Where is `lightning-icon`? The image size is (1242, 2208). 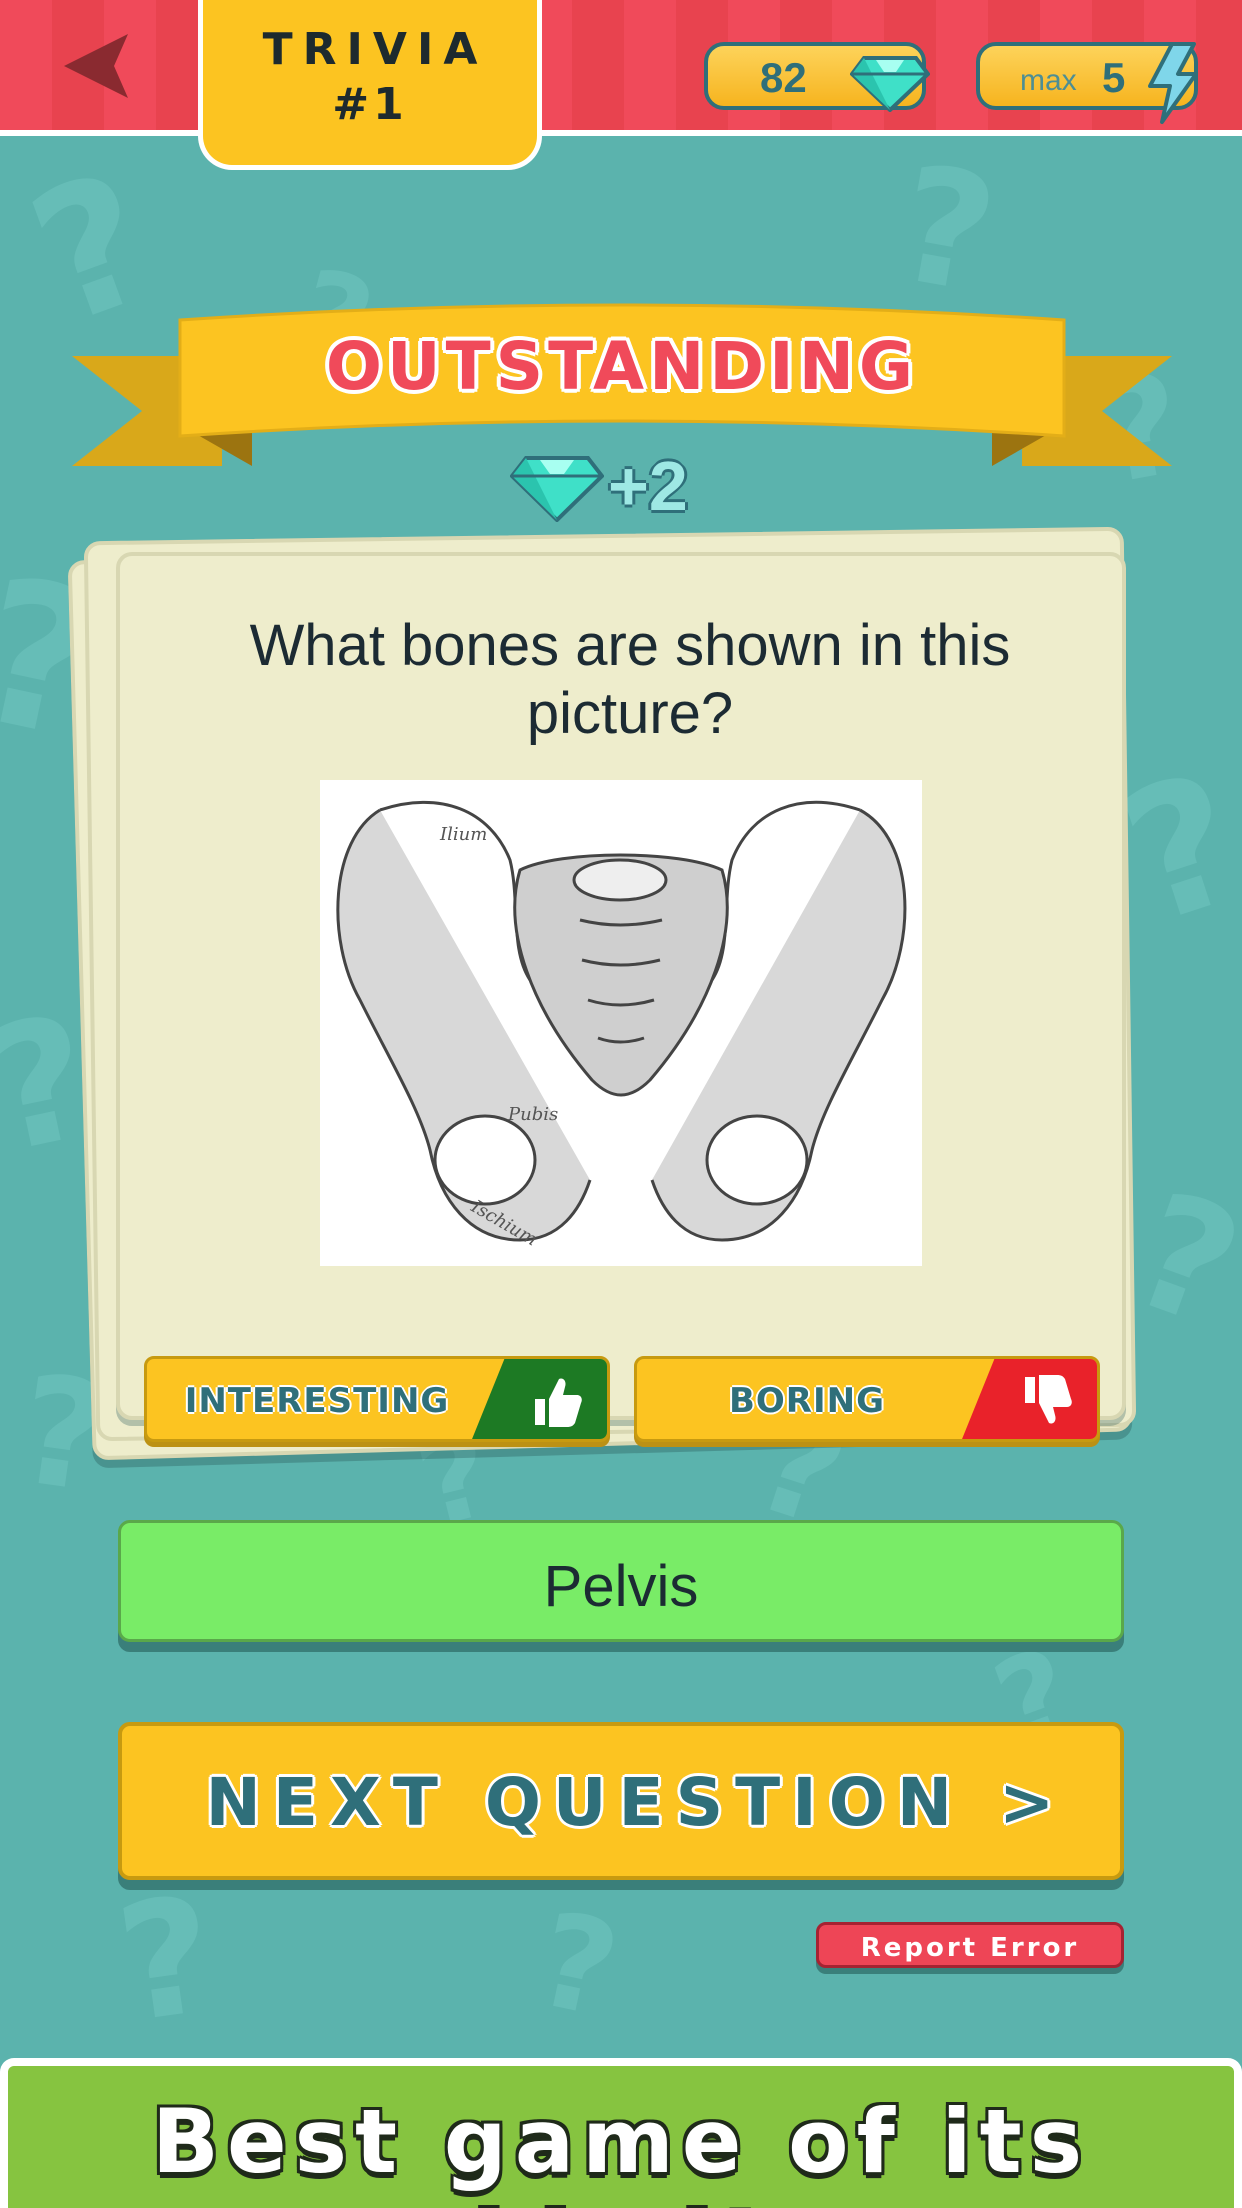
lightning-icon is located at coordinates (1173, 83).